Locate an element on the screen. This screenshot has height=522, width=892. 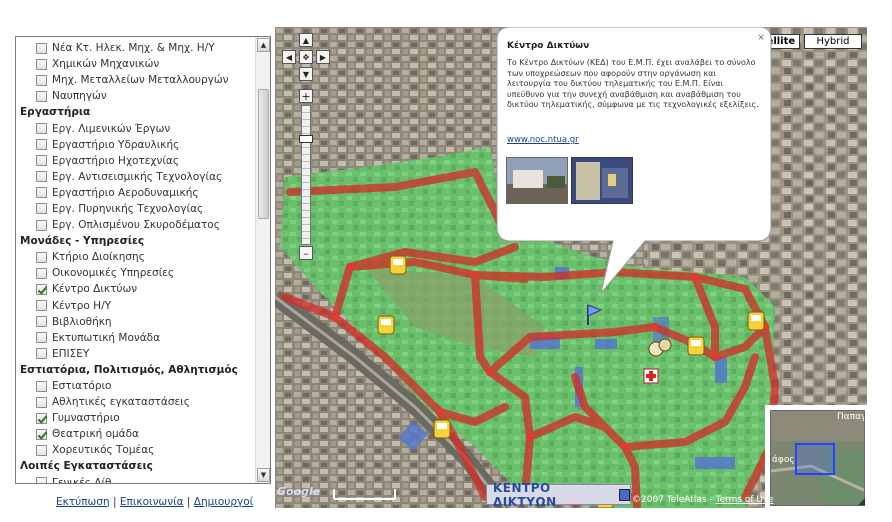
creators-link: Δημιουργοί is located at coordinates (223, 502).